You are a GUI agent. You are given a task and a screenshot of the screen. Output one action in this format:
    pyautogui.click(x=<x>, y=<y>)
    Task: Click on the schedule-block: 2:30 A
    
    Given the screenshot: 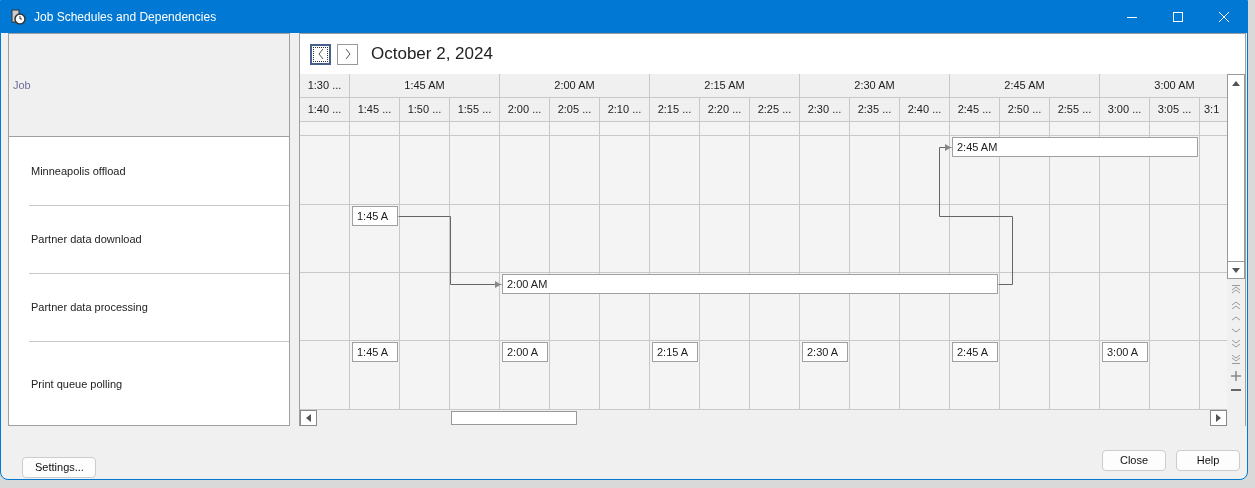 What is the action you would take?
    pyautogui.click(x=825, y=352)
    